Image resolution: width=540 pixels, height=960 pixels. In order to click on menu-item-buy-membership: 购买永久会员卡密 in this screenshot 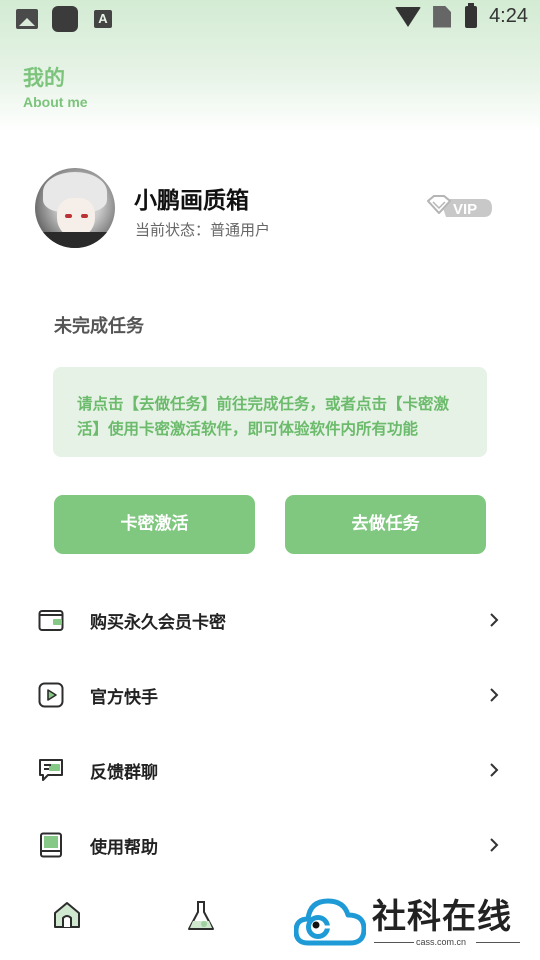, I will do `click(270, 620)`.